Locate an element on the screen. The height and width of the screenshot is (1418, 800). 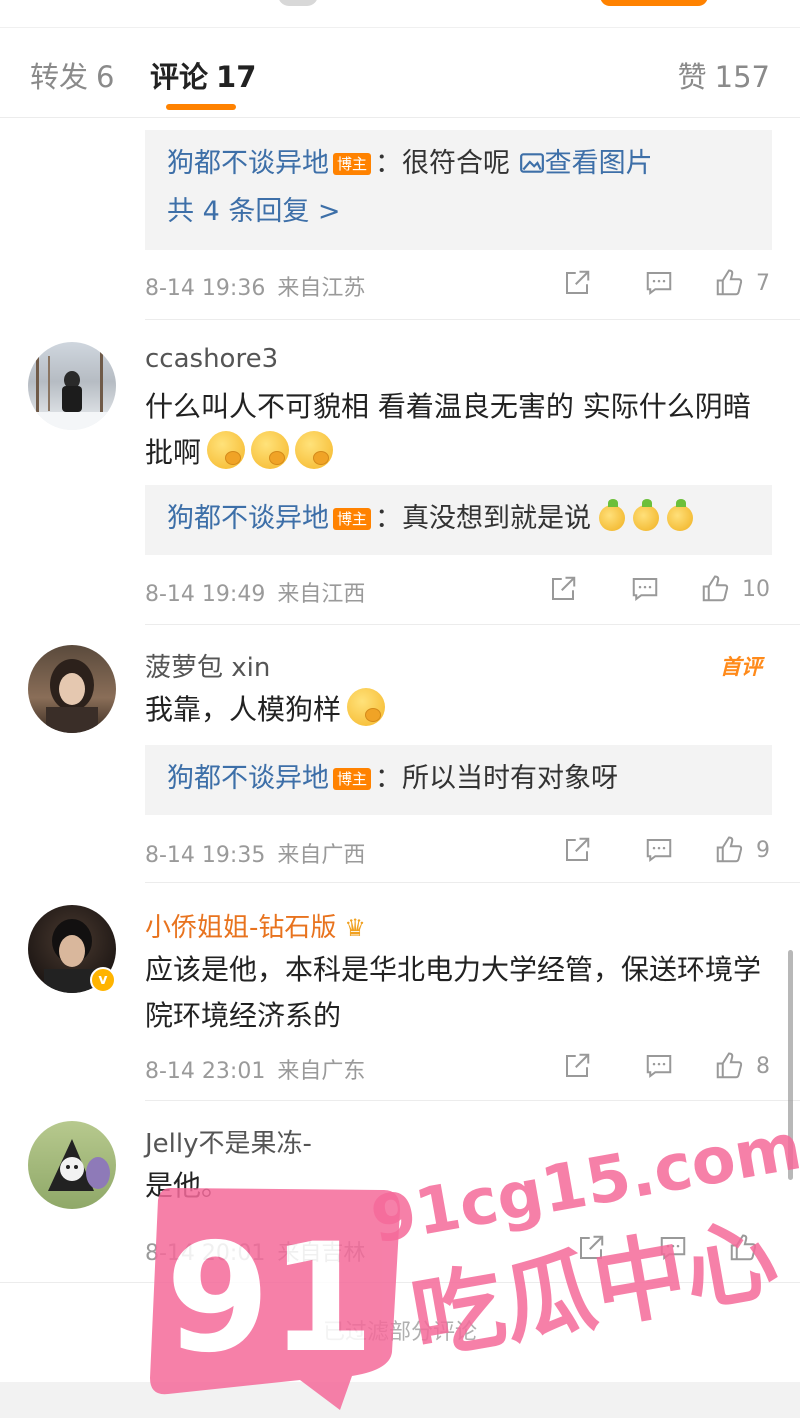
comment-actions: 10 is located at coordinates (659, 589).